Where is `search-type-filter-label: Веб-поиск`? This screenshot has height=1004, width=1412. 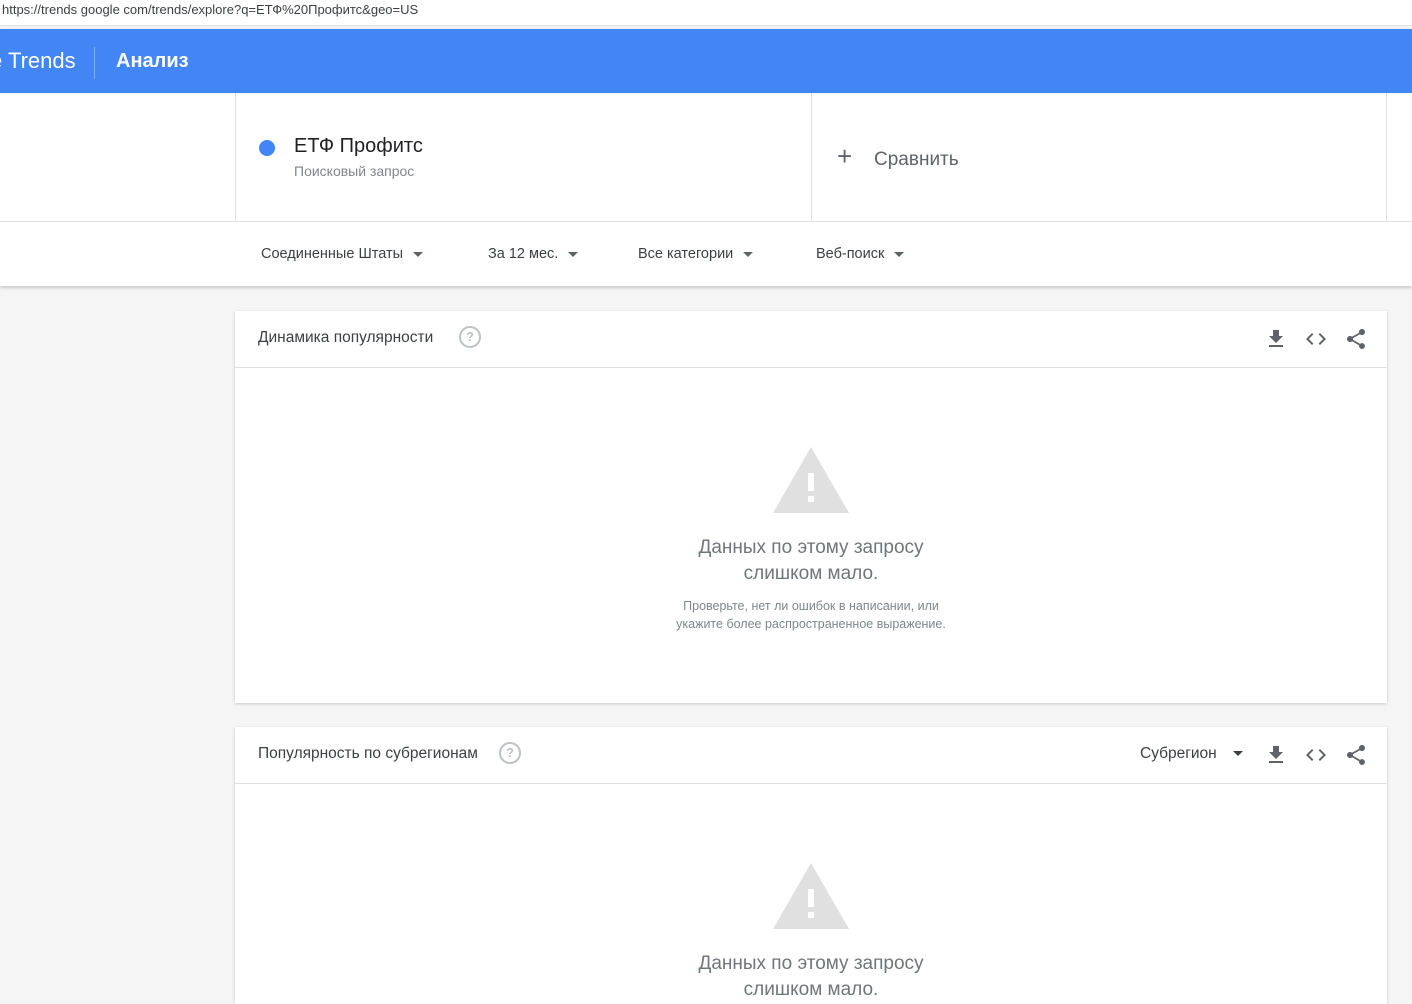 search-type-filter-label: Веб-поиск is located at coordinates (850, 254).